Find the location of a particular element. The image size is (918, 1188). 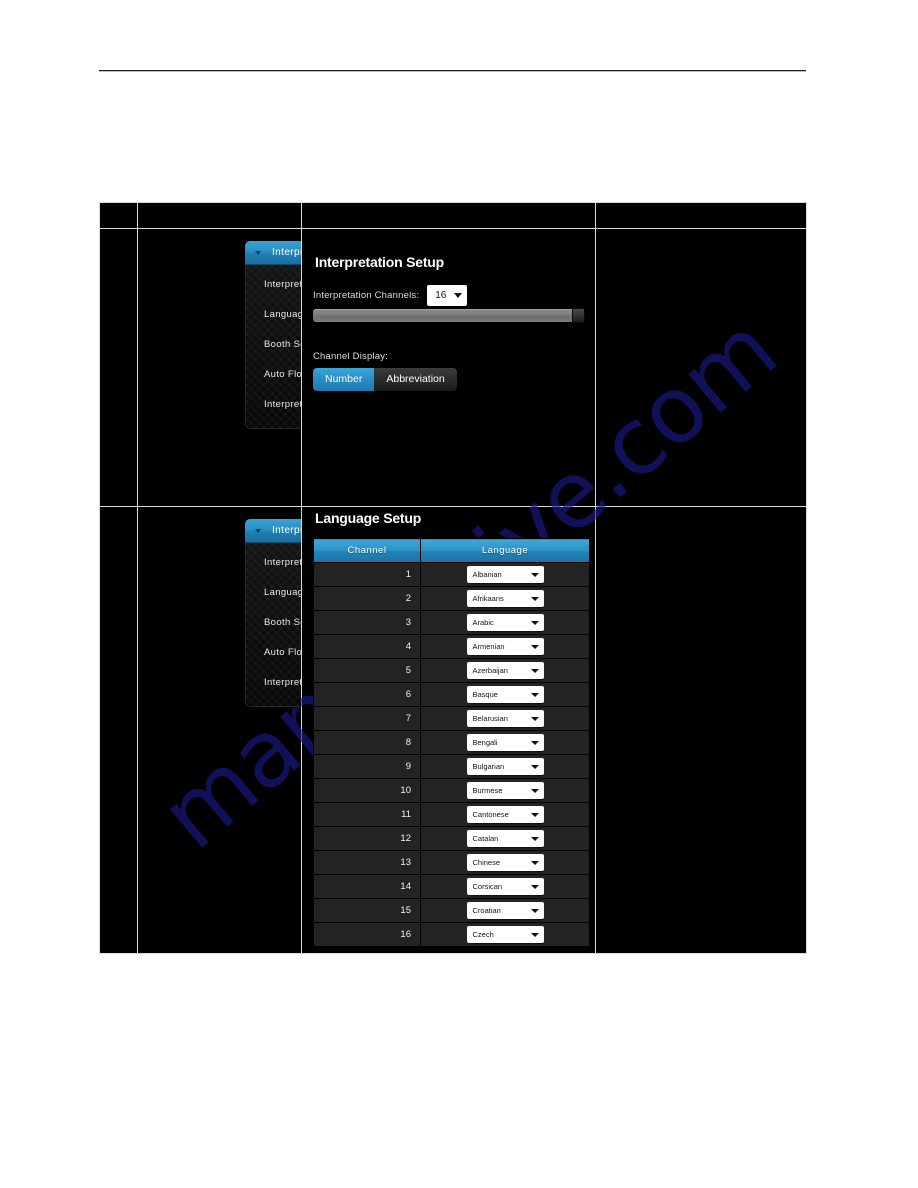

sidebar-item-label: Interpreter Lock is located at coordinates (282, 682).